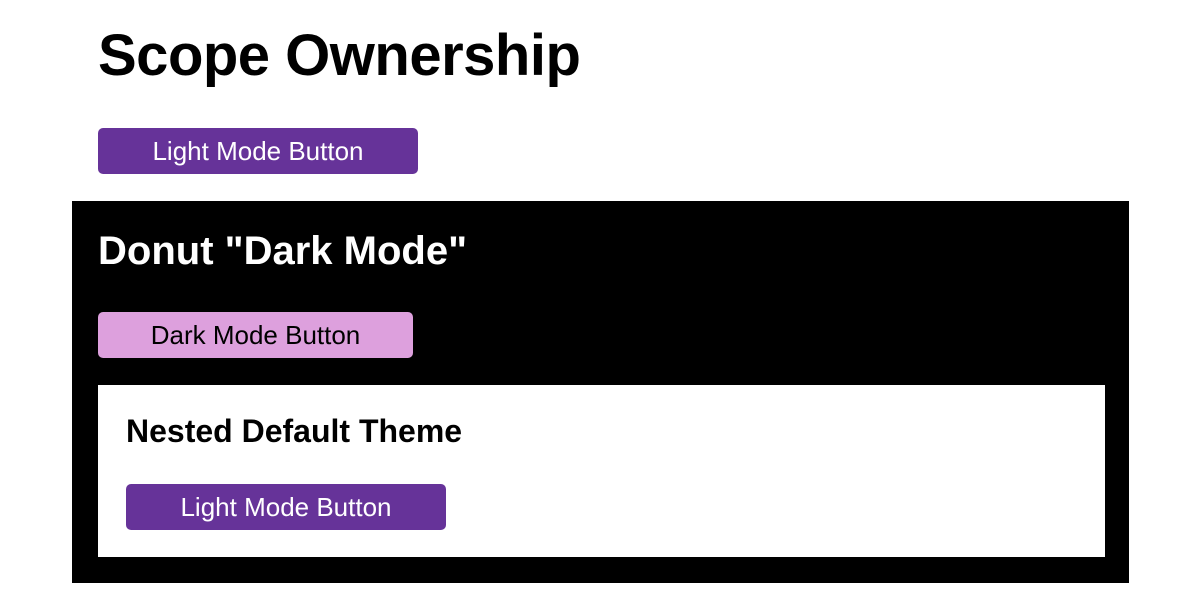 The height and width of the screenshot is (600, 1200). What do you see at coordinates (339, 55) in the screenshot?
I see `page-title: Scope Ownership` at bounding box center [339, 55].